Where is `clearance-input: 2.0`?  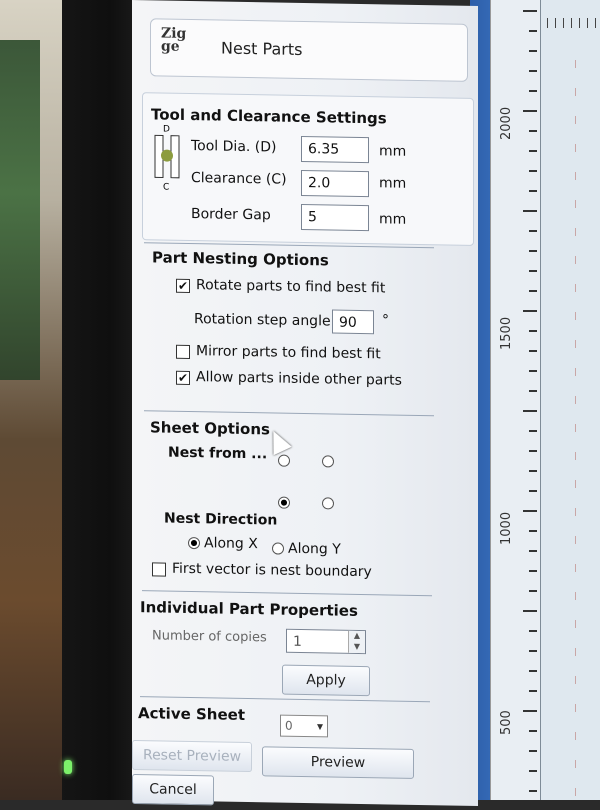 clearance-input: 2.0 is located at coordinates (335, 183).